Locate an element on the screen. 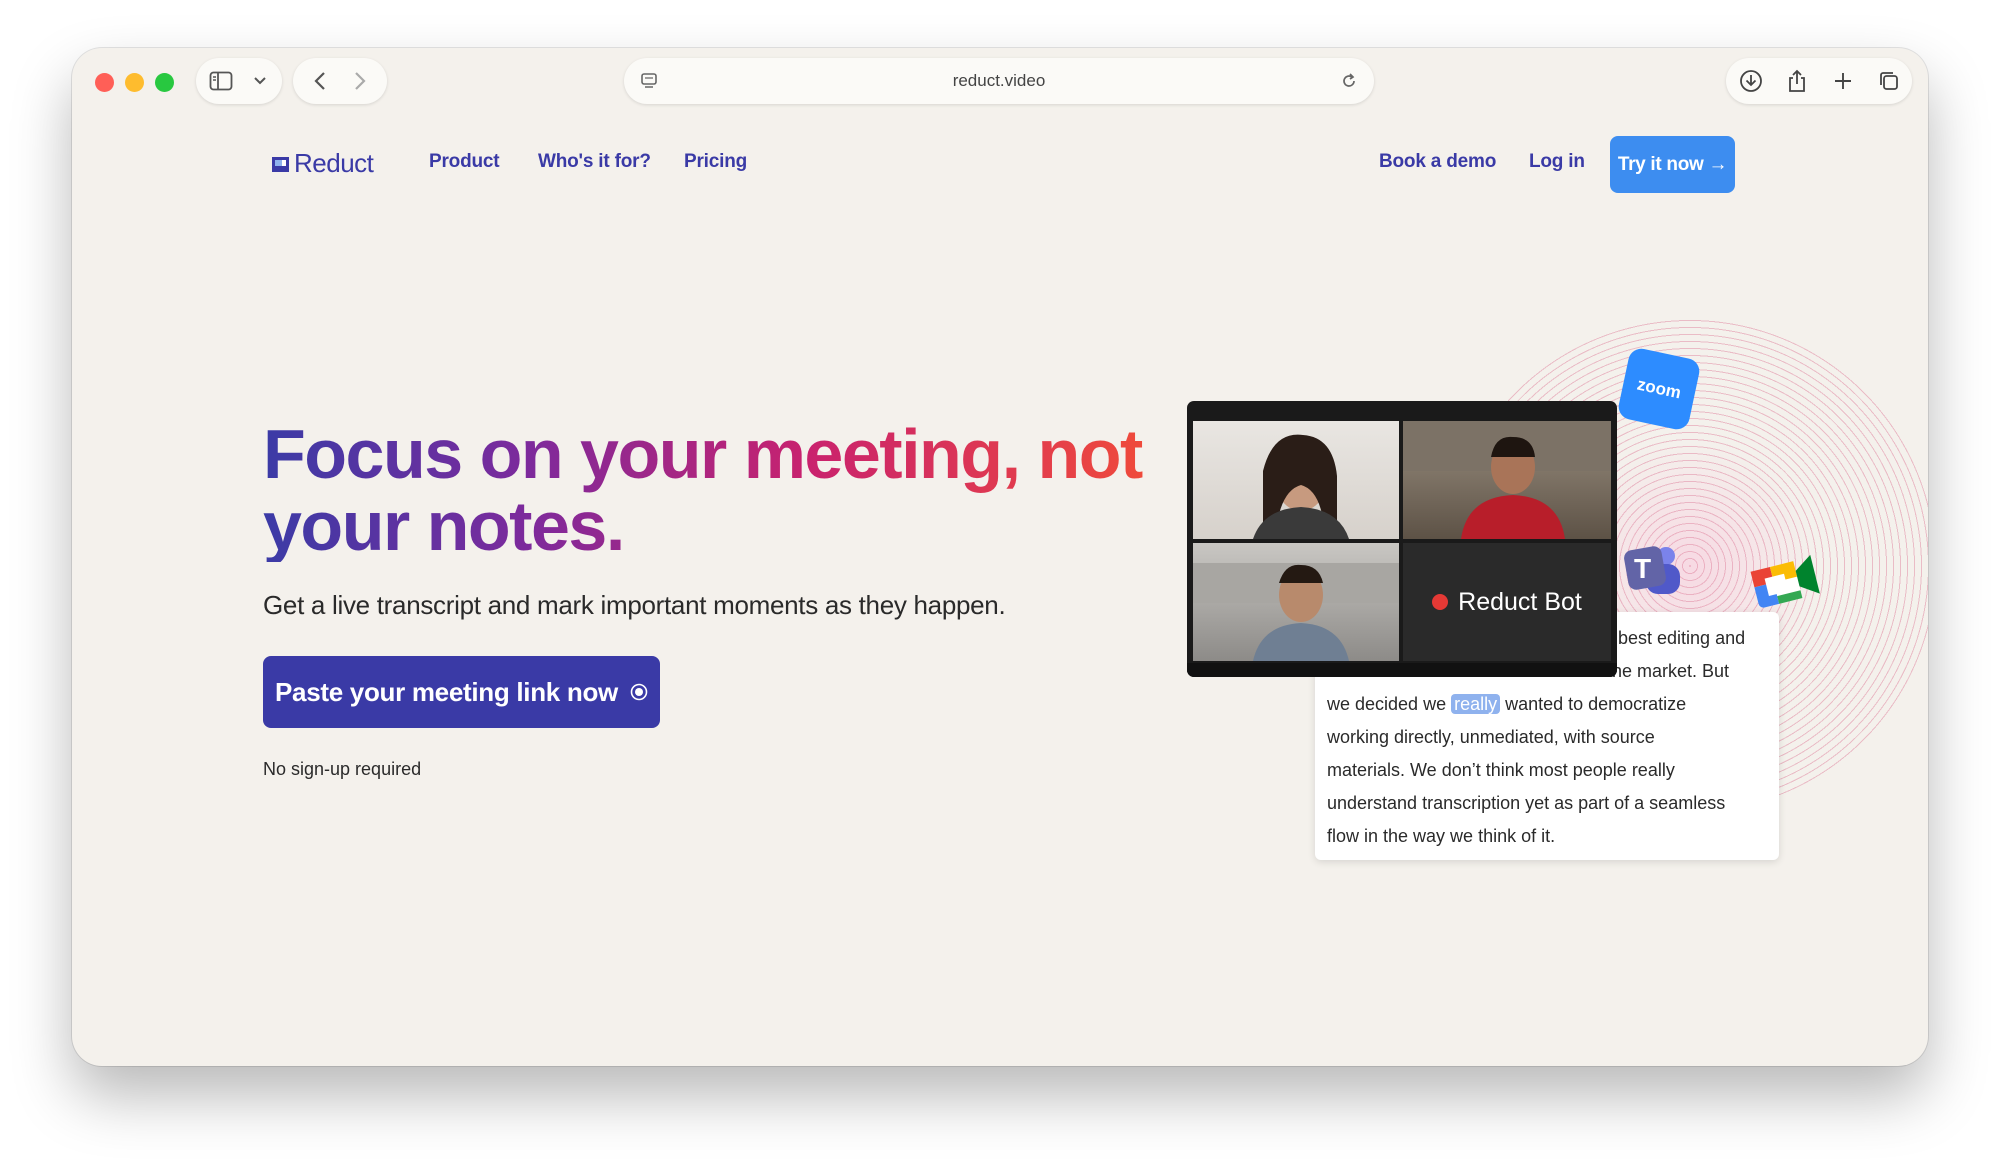 The height and width of the screenshot is (1161, 1999). download-icon is located at coordinates (1751, 81).